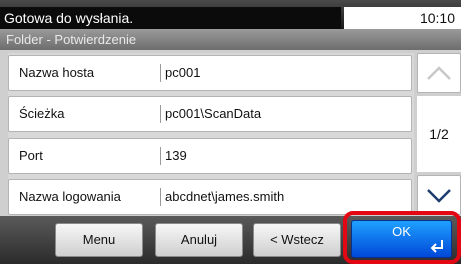  Describe the element at coordinates (42, 113) in the screenshot. I see `field-label: Ścieżka` at that location.